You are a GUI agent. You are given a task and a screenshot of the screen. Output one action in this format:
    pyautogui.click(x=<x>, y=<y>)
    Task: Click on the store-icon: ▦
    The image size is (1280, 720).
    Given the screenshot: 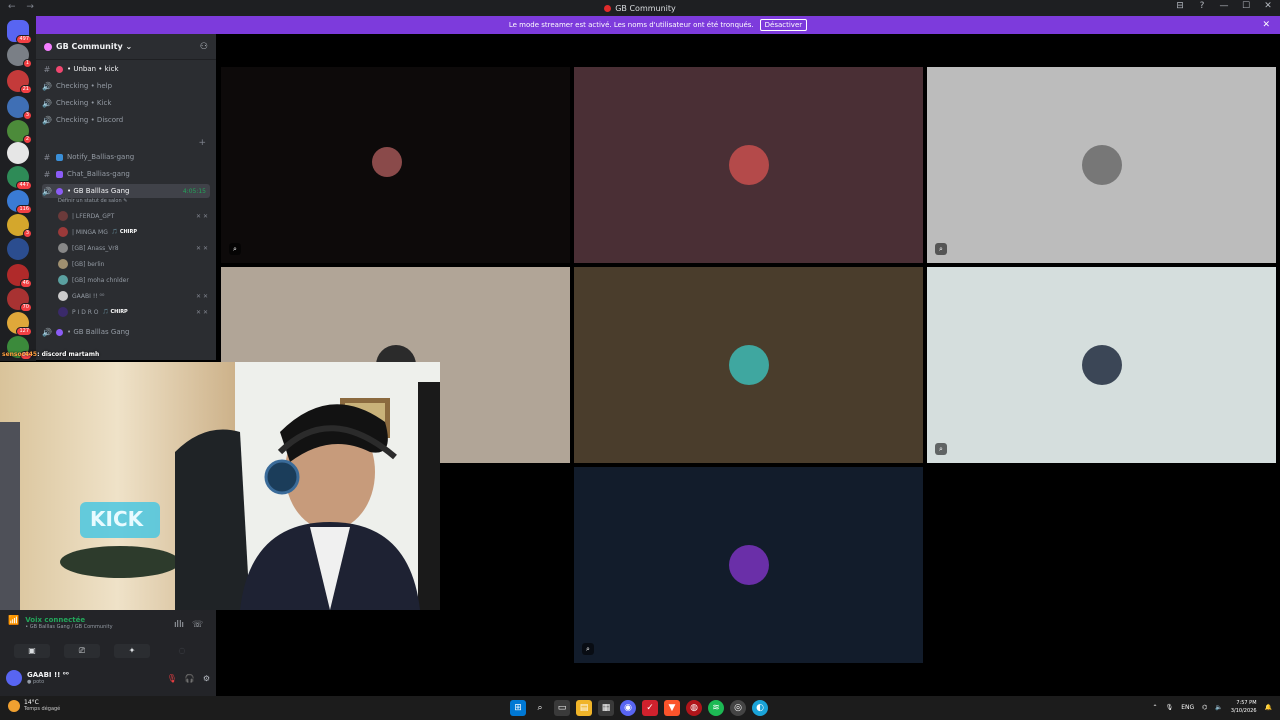 What is the action you would take?
    pyautogui.click(x=606, y=708)
    